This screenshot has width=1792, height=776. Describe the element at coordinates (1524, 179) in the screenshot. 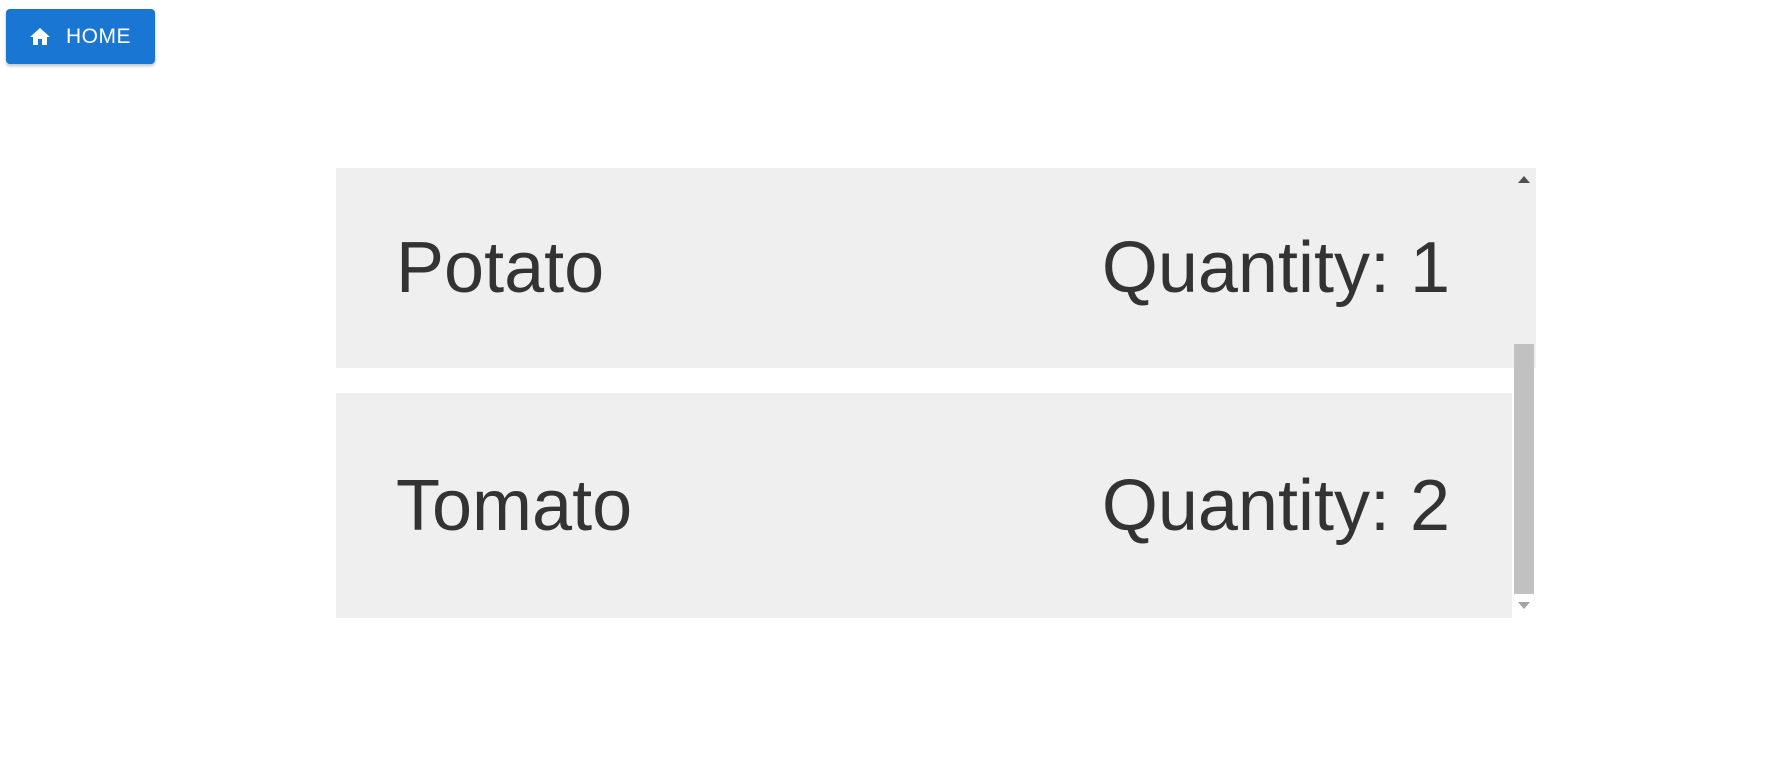

I see `scroll-up-arrow-icon` at that location.